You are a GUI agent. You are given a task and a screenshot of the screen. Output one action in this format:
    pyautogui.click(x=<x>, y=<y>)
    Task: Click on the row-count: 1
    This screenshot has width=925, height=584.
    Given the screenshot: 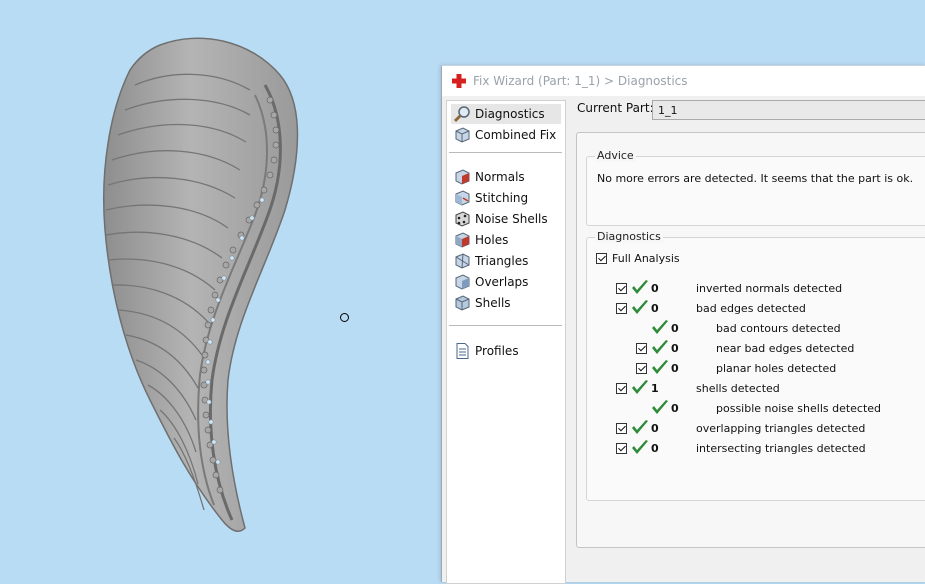 What is the action you would take?
    pyautogui.click(x=655, y=388)
    